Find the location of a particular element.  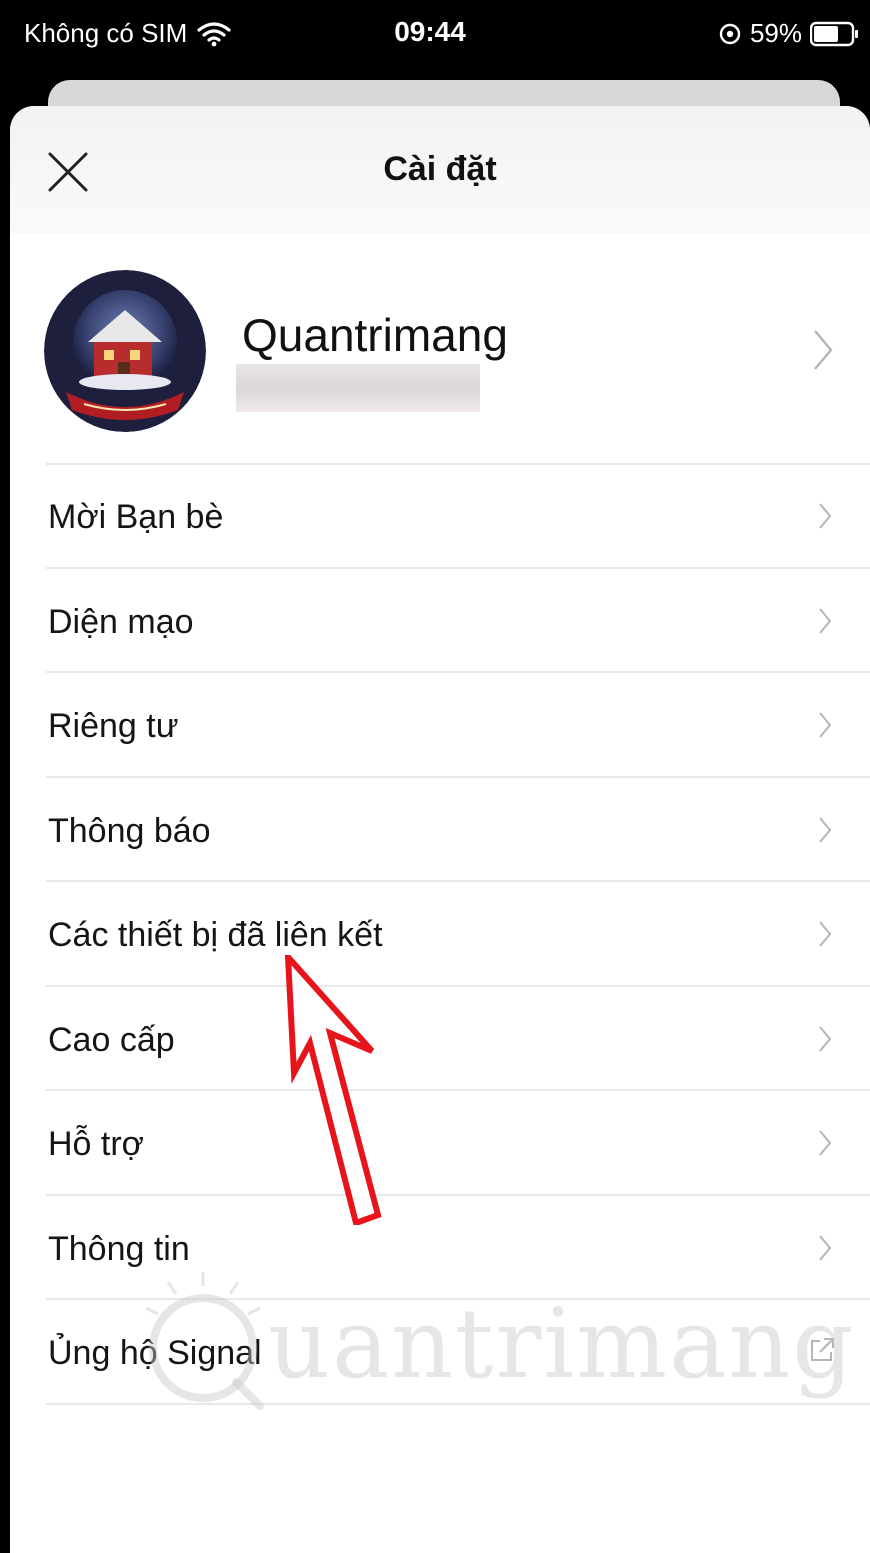

sheet-header: Cài đặt is located at coordinates (440, 170).